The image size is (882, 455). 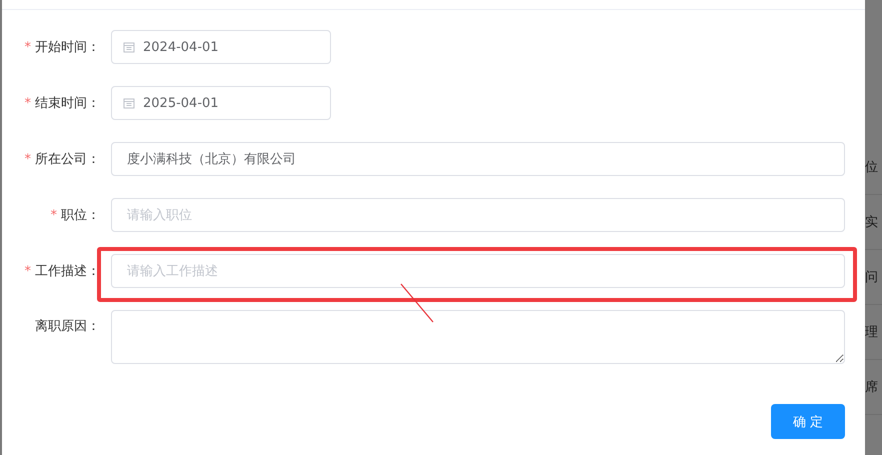 What do you see at coordinates (871, 387) in the screenshot?
I see `background-text: 席` at bounding box center [871, 387].